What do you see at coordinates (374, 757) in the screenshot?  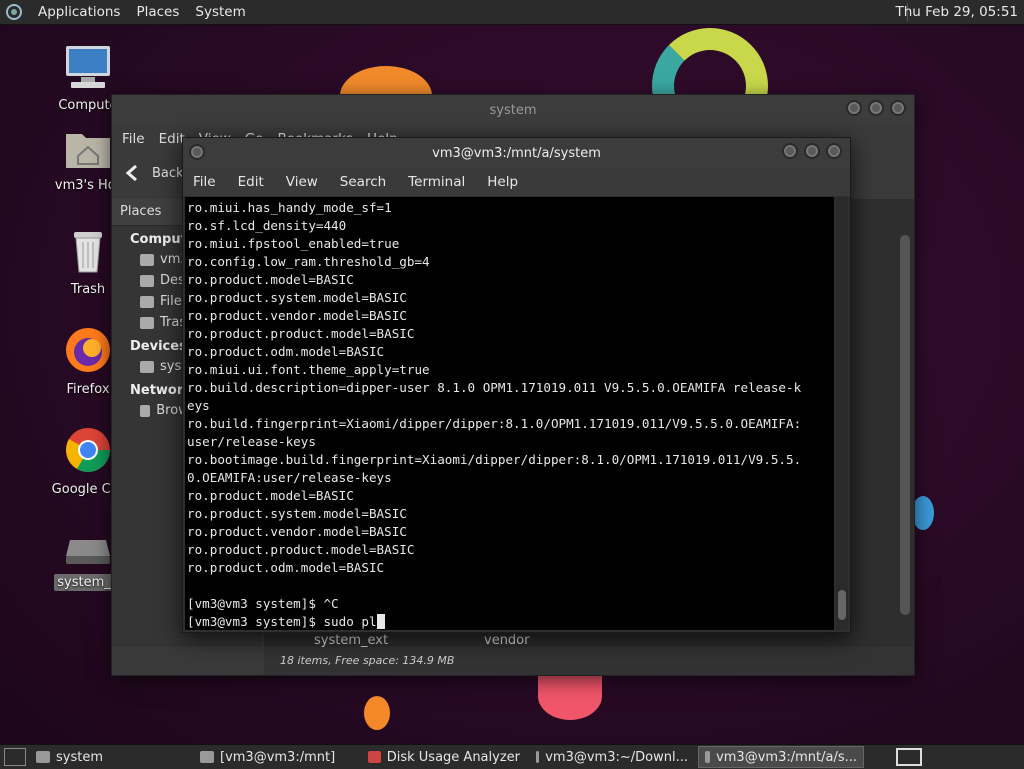 I see `disk-analyzer-icon` at bounding box center [374, 757].